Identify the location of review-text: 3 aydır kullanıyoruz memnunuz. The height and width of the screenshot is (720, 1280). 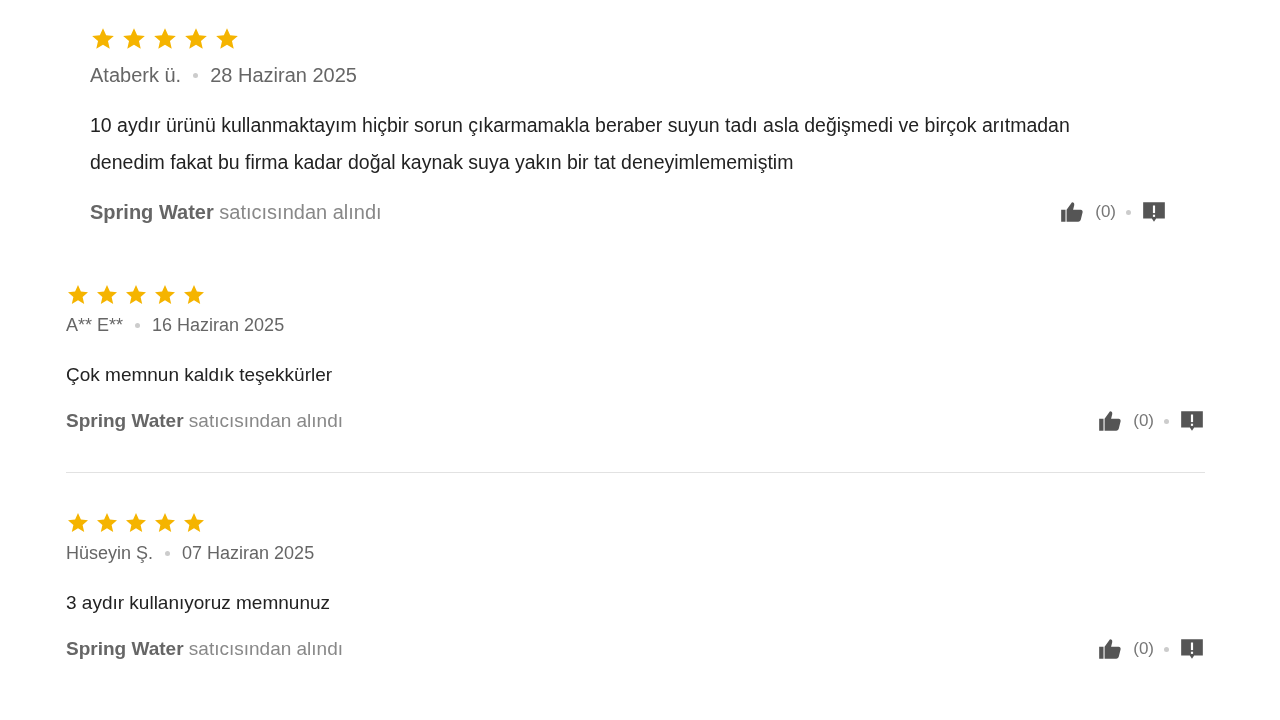
(198, 603).